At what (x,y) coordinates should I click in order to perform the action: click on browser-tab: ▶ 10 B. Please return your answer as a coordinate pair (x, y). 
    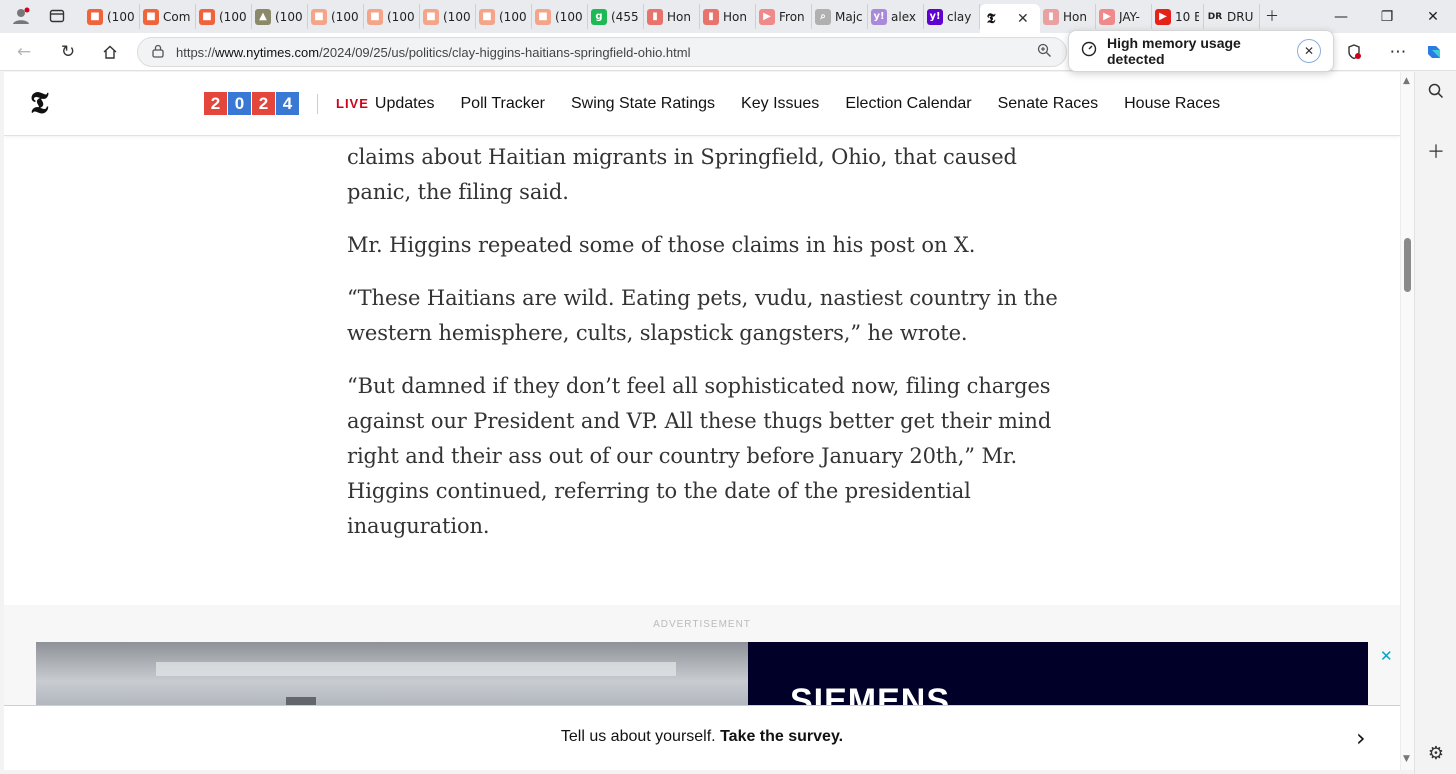
    Looking at the image, I should click on (1178, 16).